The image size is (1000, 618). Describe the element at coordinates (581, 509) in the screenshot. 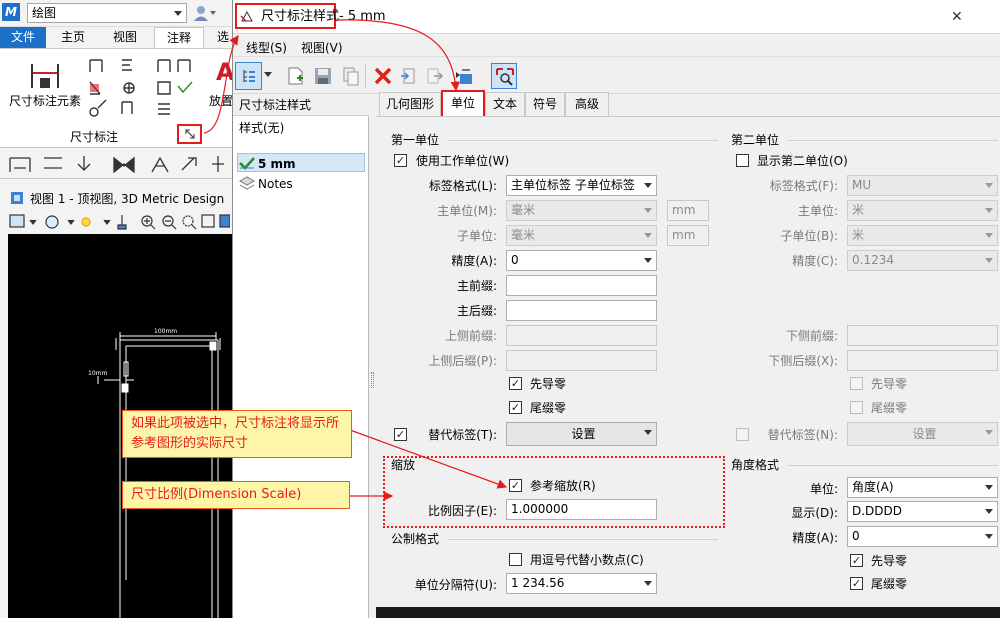

I see `scale-factor-input: 1.000000` at that location.